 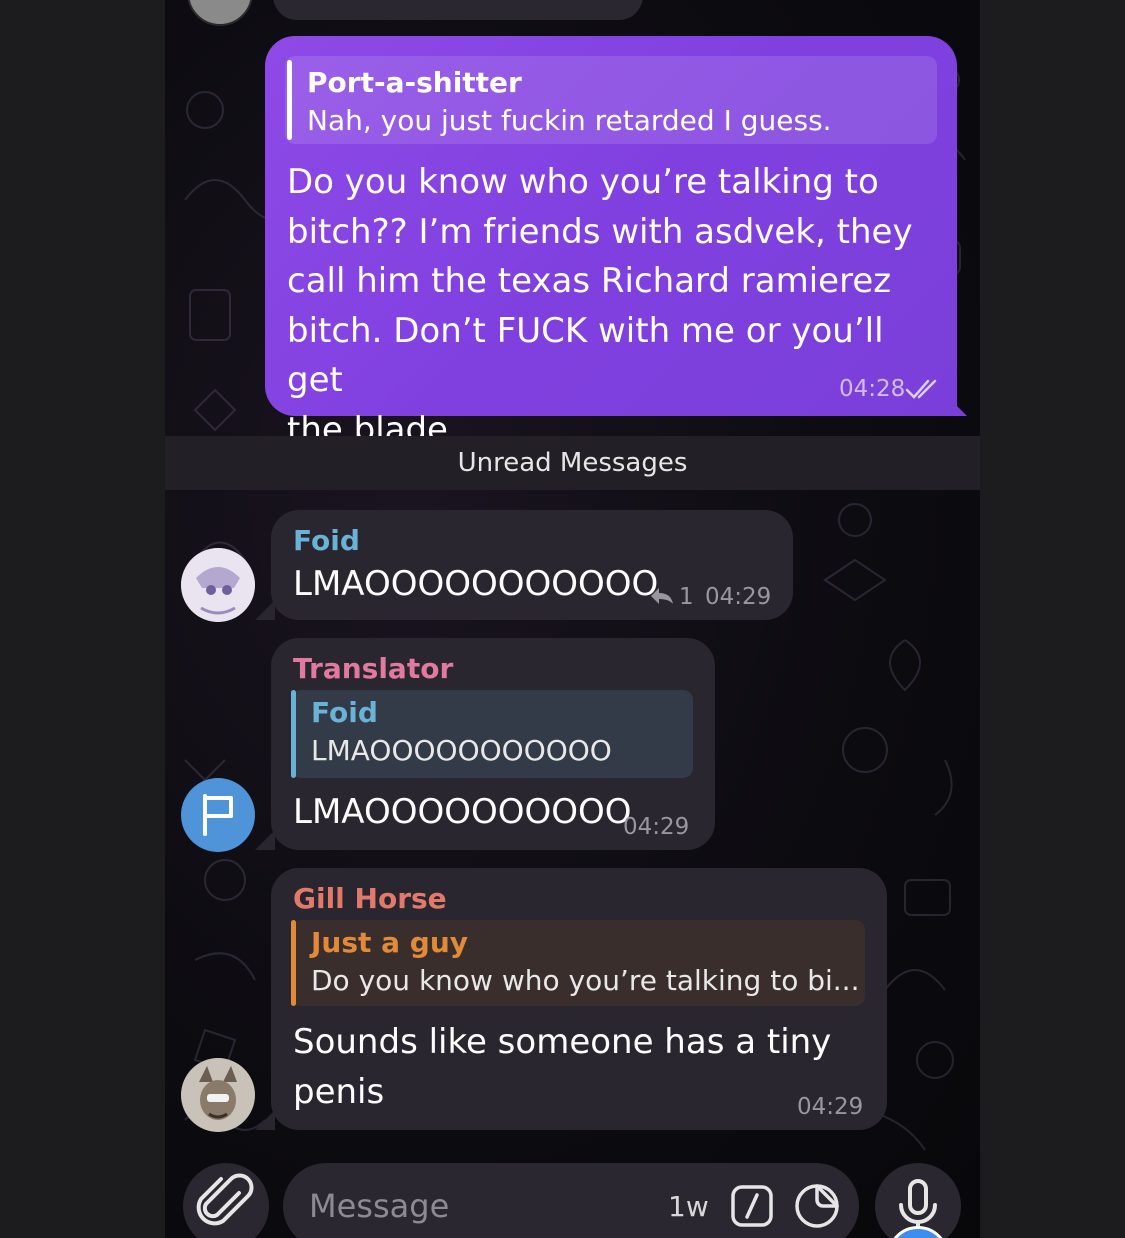 I want to click on right-margin, so click(x=1052, y=619).